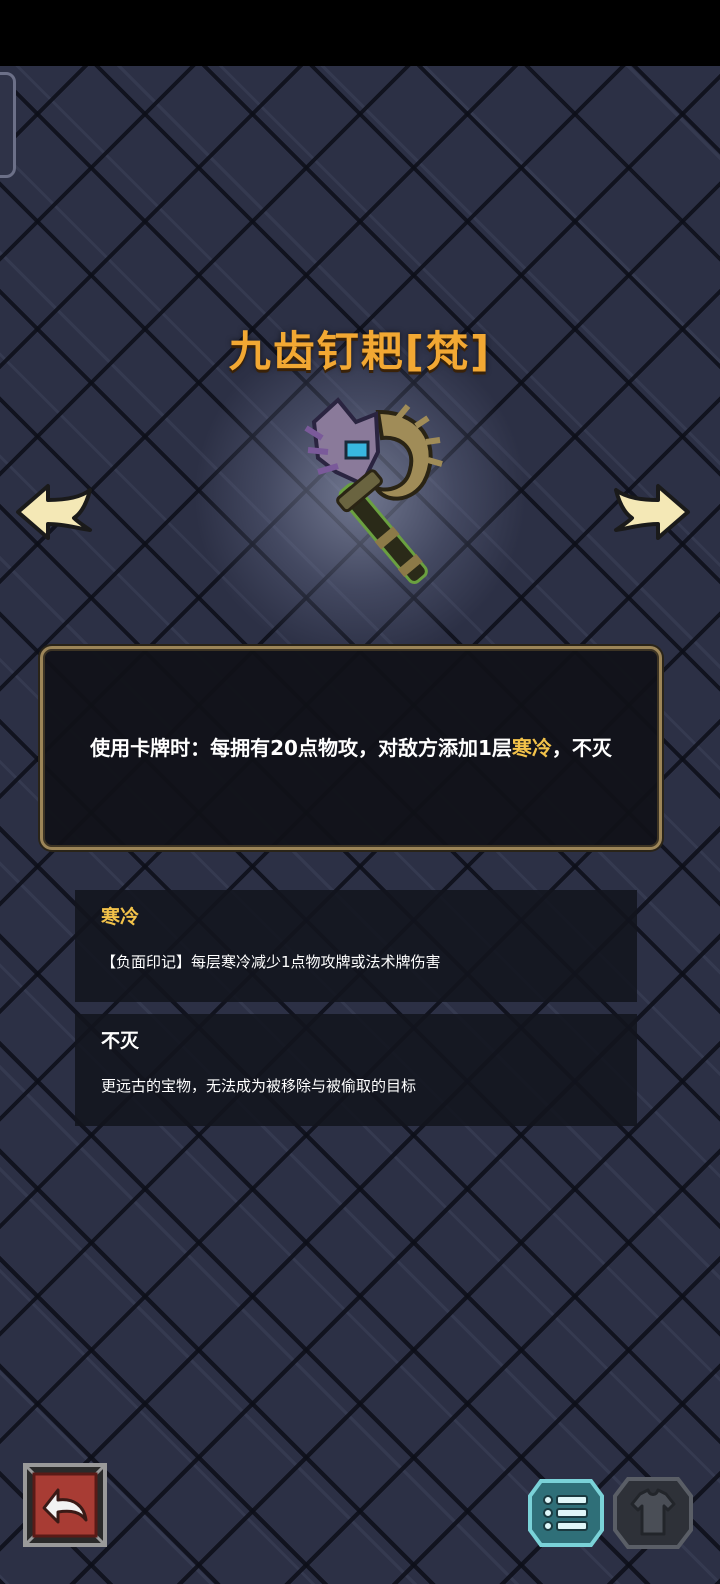 The image size is (720, 1584). I want to click on list-icon, so click(565, 1513).